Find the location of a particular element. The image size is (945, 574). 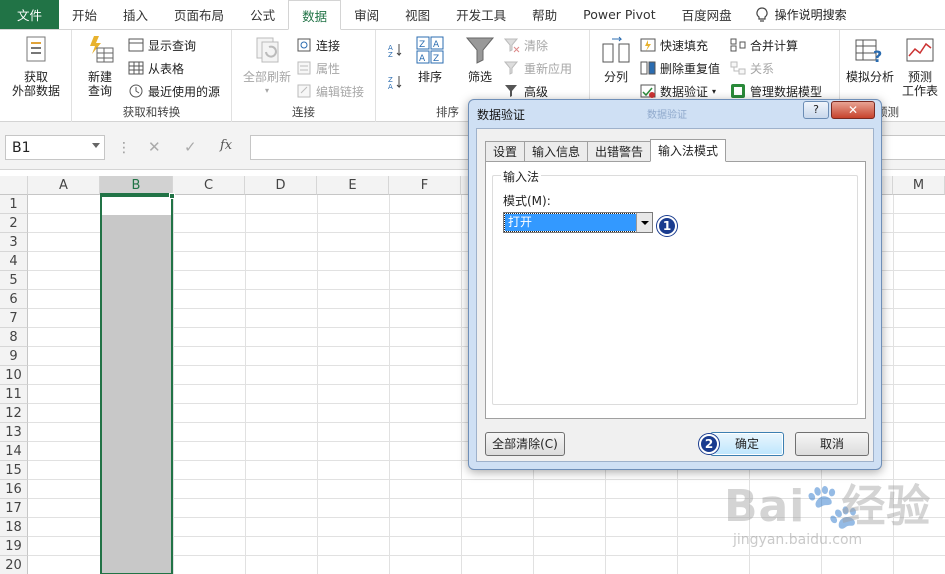

active-cell-b1 is located at coordinates (136, 206).